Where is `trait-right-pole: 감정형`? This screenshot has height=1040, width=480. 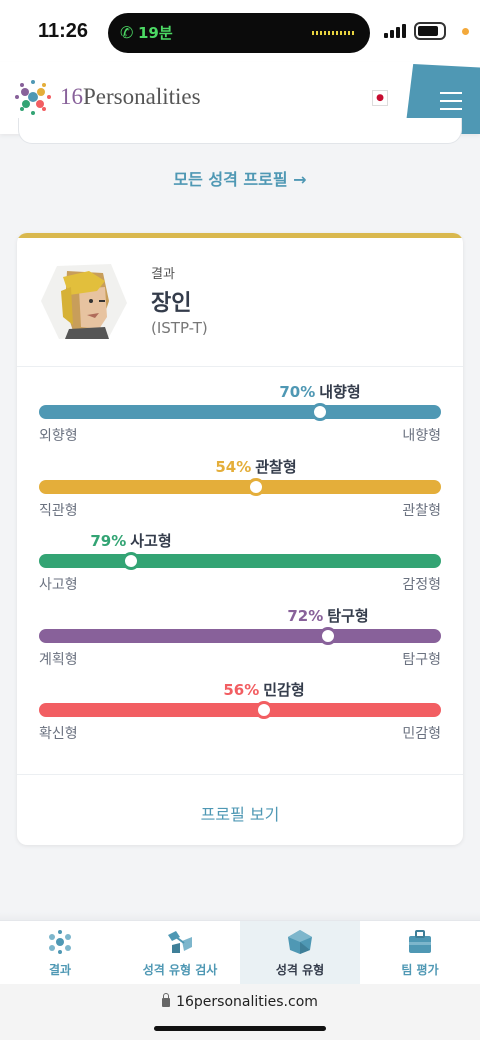 trait-right-pole: 감정형 is located at coordinates (421, 585).